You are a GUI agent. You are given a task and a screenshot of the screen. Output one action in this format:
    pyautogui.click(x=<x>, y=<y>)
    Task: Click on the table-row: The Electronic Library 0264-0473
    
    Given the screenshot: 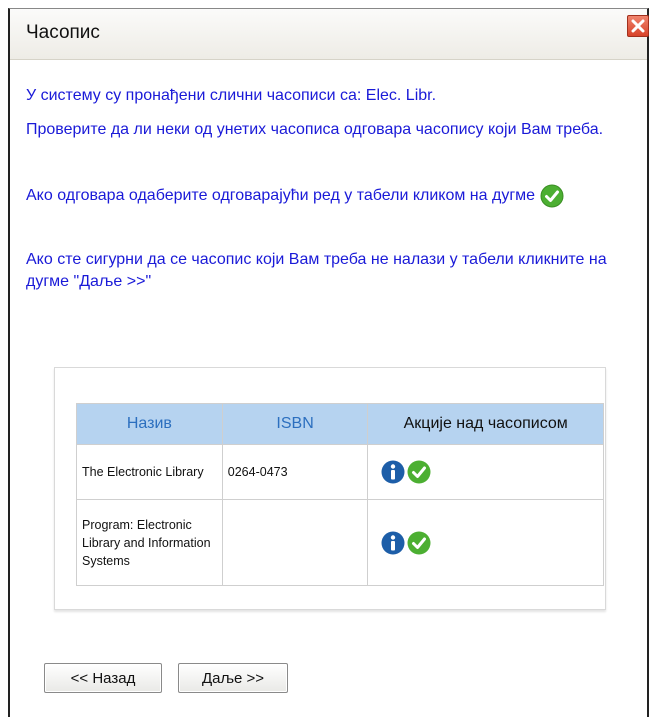 What is the action you would take?
    pyautogui.click(x=340, y=472)
    